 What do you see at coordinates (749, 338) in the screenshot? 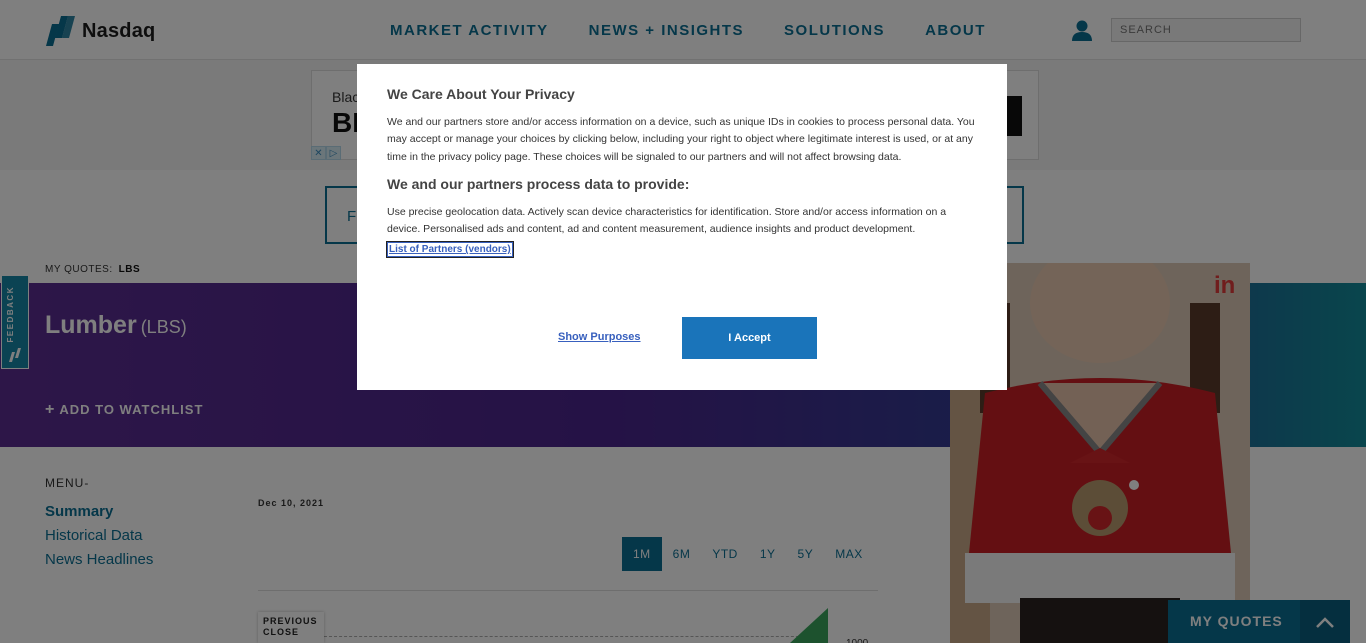
I see `accept-button: I Accept` at bounding box center [749, 338].